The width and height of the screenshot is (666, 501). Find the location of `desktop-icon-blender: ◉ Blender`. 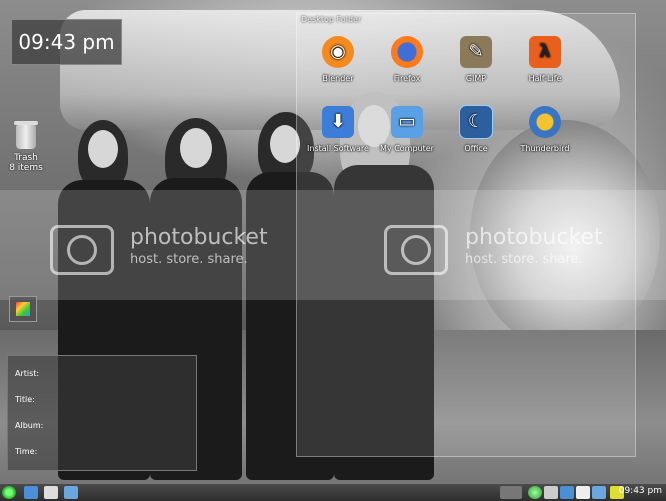

desktop-icon-blender: ◉ Blender is located at coordinates (338, 60).